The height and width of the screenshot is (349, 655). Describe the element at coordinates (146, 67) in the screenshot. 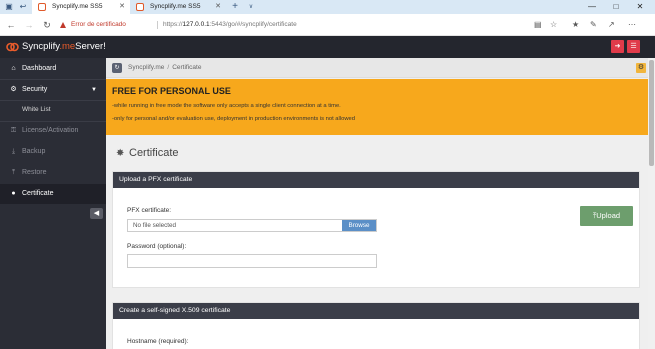

I see `breadcrumb-root: Syncplify.me` at that location.